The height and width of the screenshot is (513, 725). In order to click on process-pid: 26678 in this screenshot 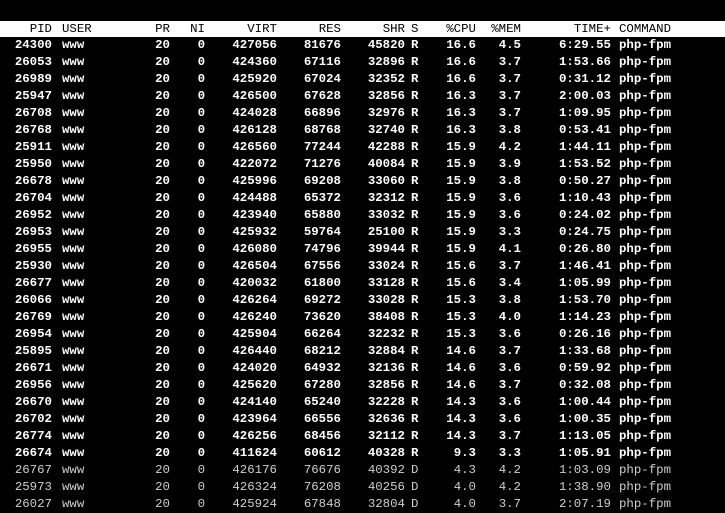, I will do `click(33, 181)`.